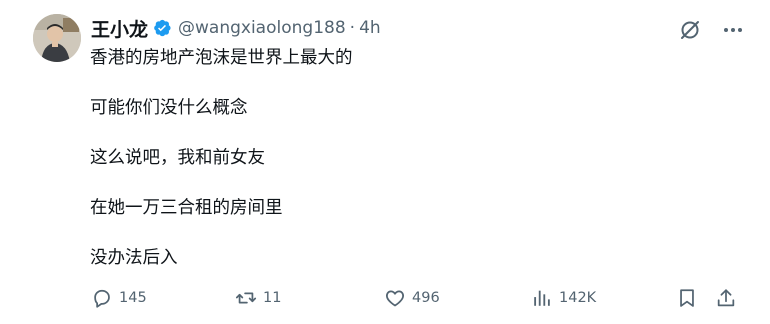  Describe the element at coordinates (733, 30) in the screenshot. I see `more-icon` at that location.